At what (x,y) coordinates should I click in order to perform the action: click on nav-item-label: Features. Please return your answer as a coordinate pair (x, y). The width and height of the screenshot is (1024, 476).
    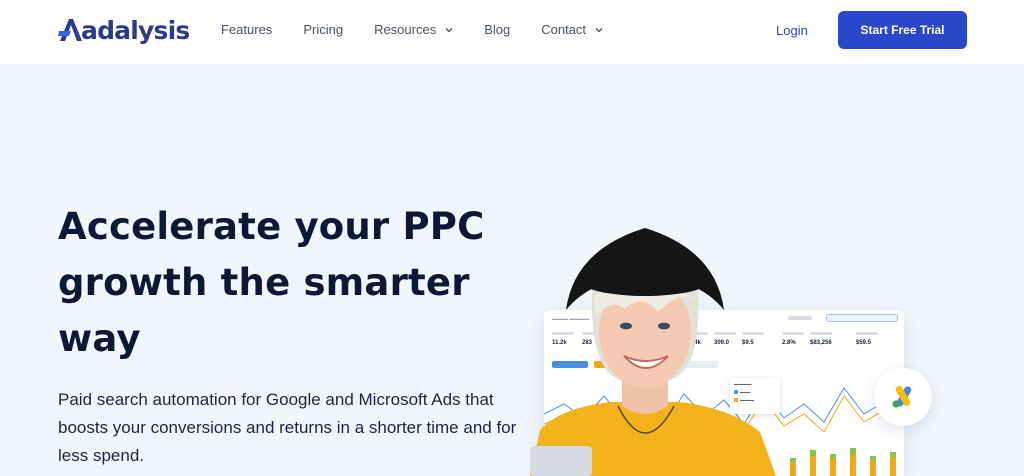
    Looking at the image, I should click on (247, 29).